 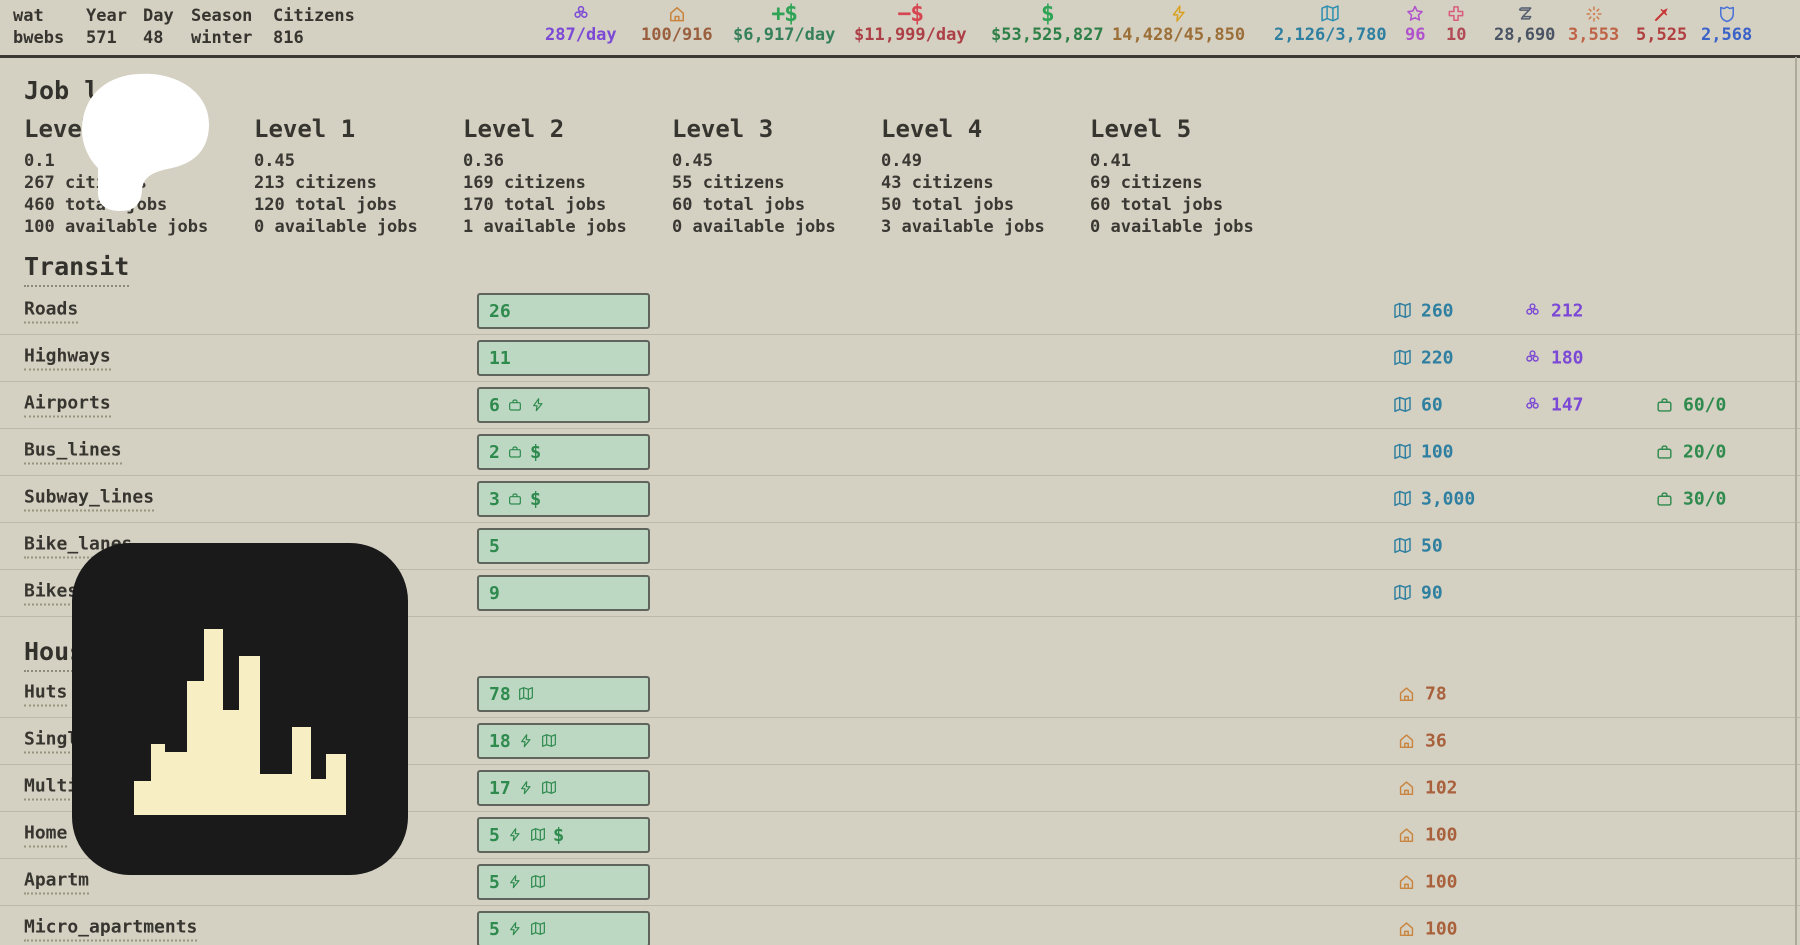 I want to click on identity-value: 48, so click(x=153, y=38).